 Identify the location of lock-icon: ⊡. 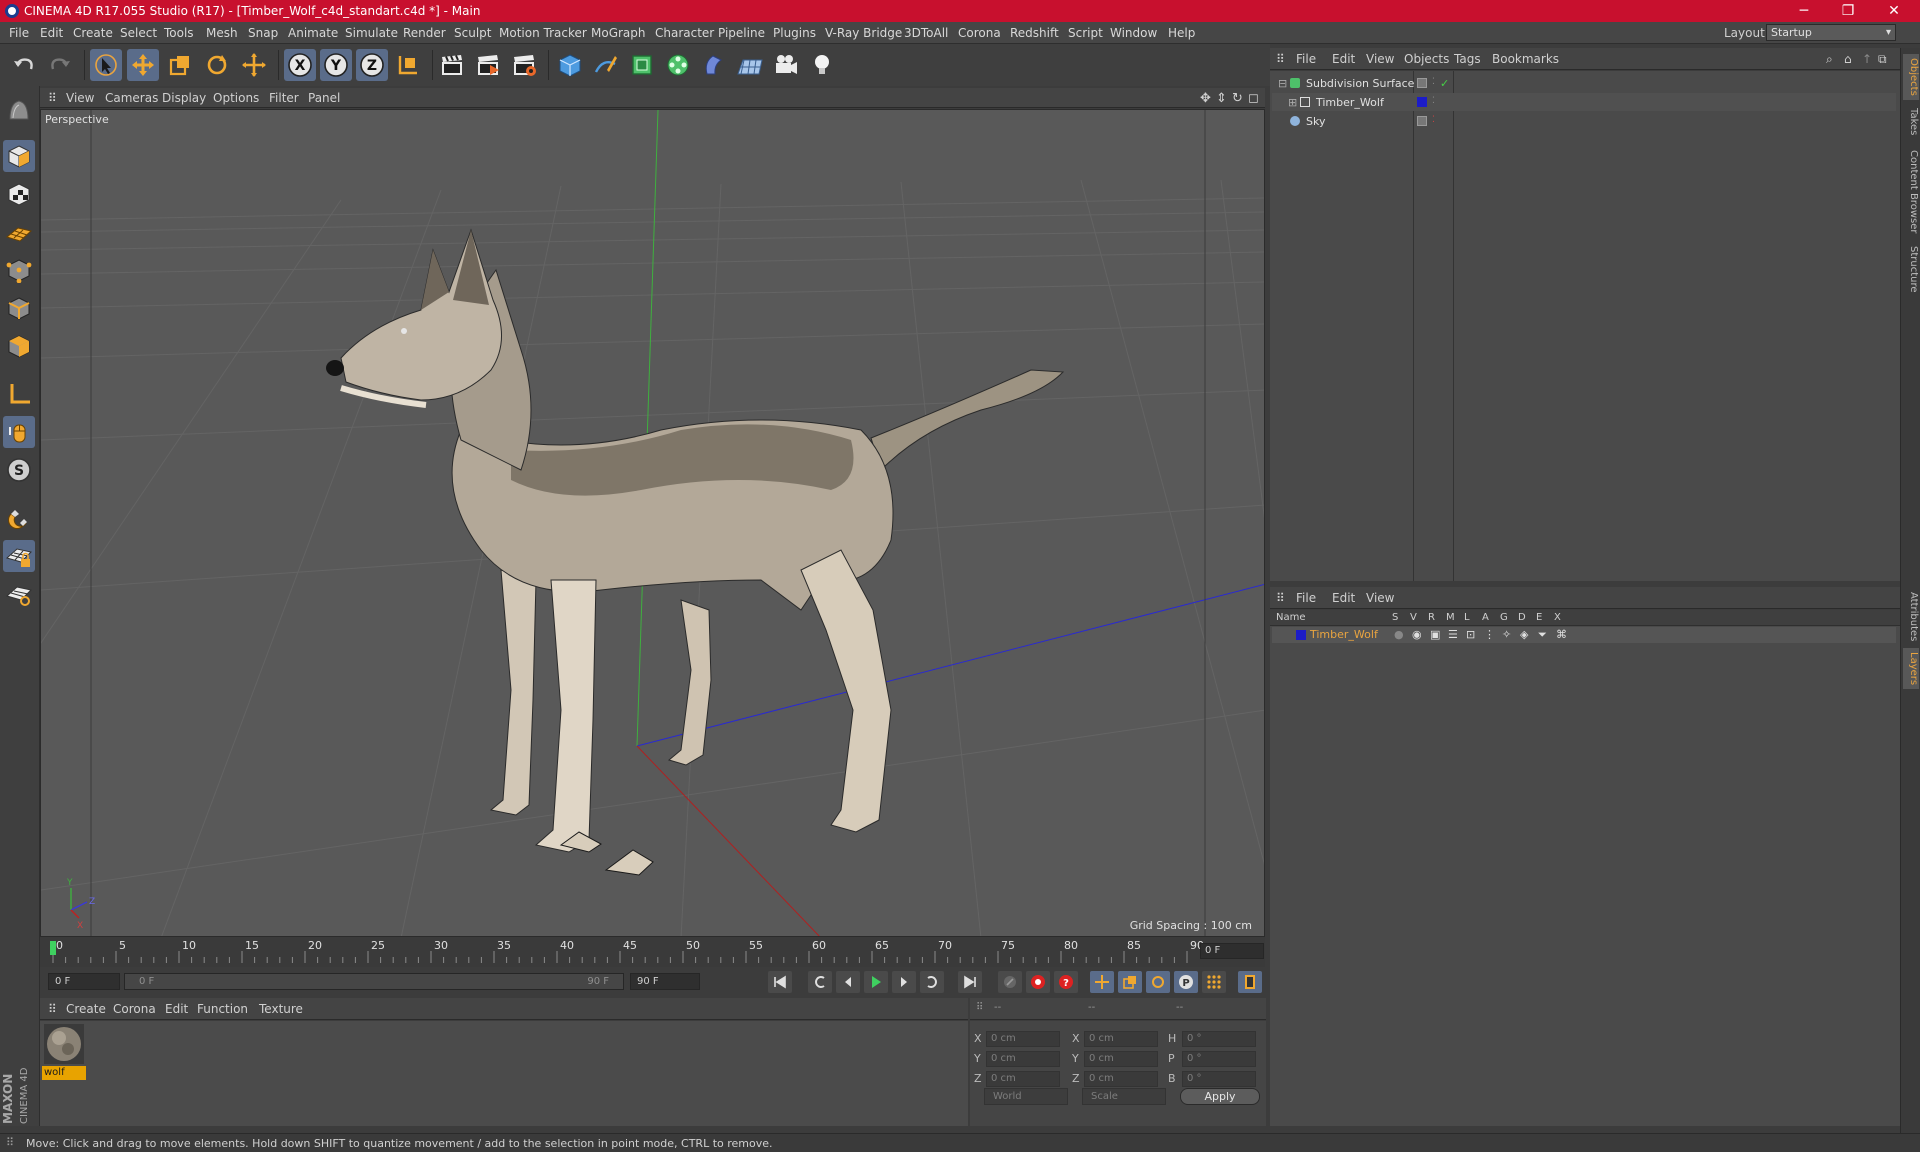
(1470, 634).